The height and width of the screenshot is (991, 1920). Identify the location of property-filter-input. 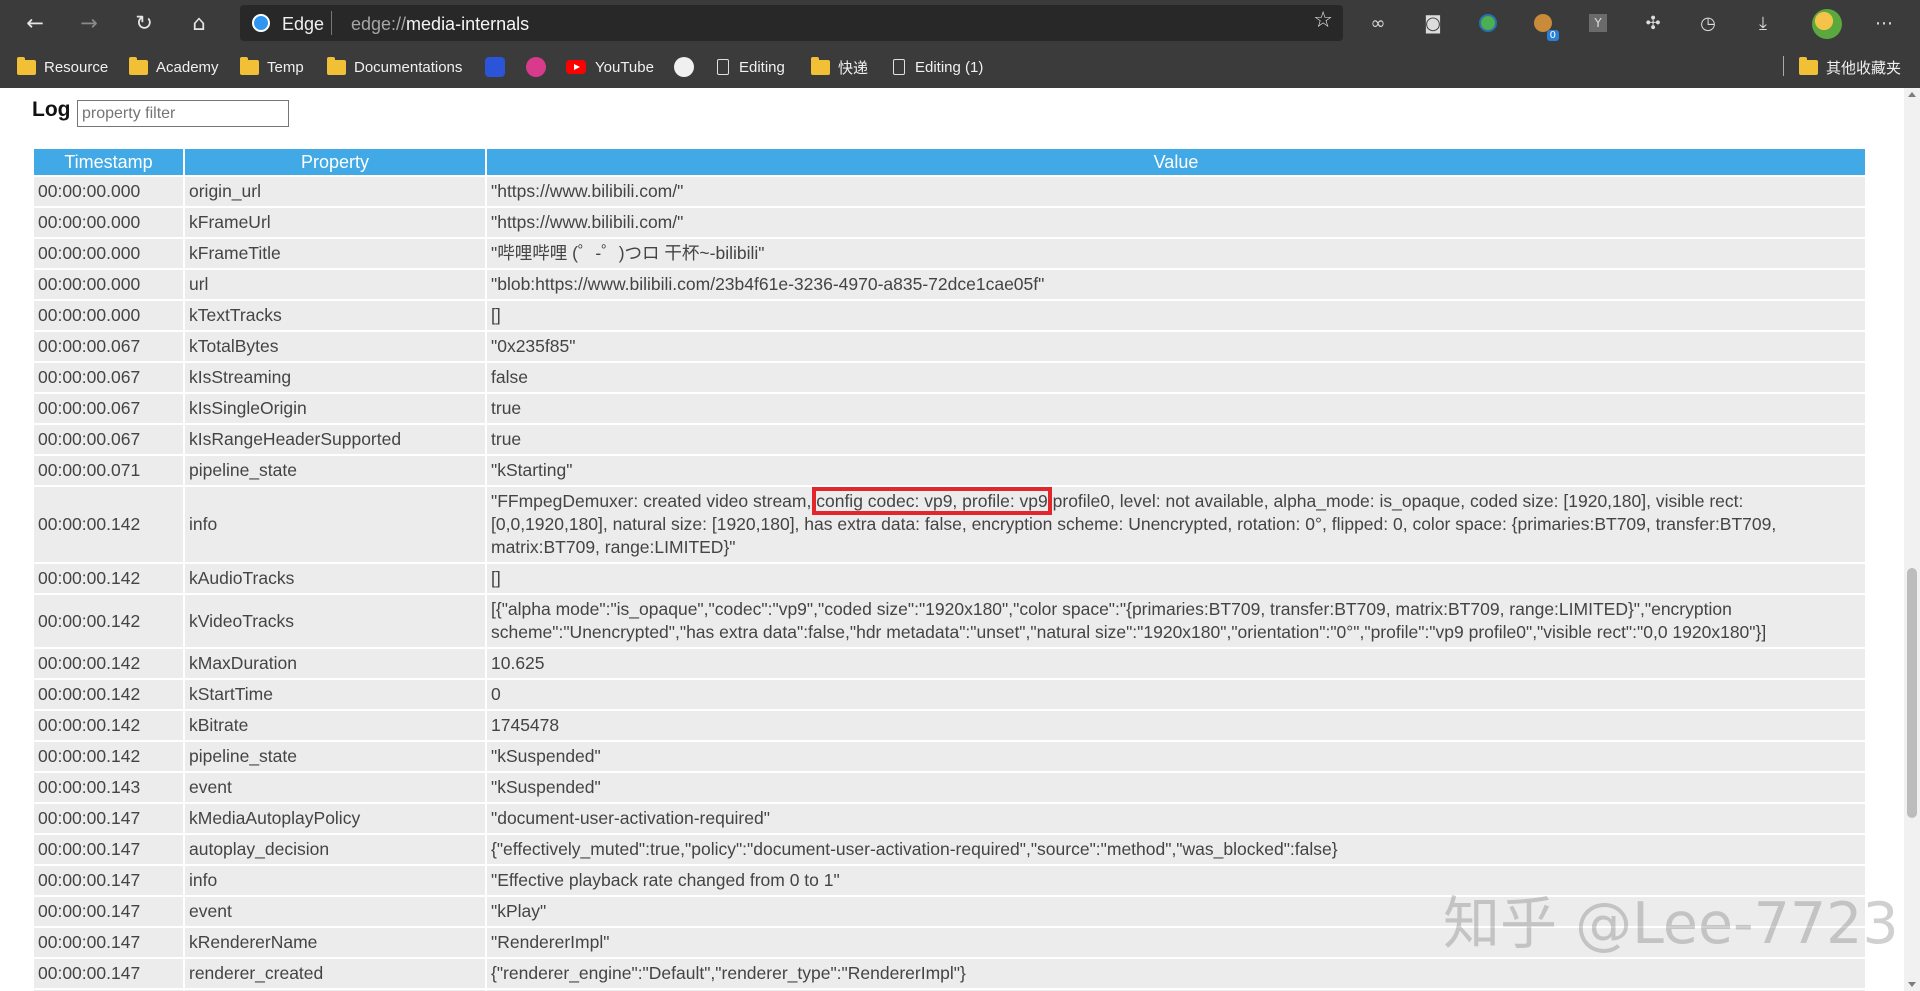
(183, 113).